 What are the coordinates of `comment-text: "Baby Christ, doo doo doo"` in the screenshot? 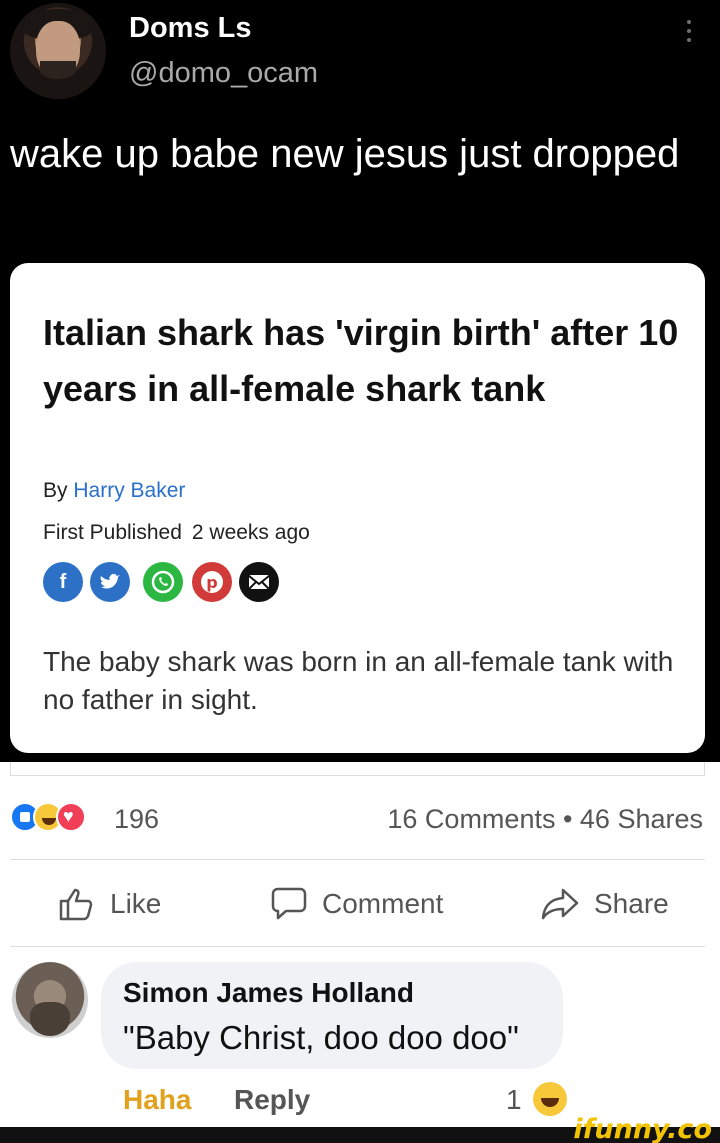 It's located at (321, 1037).